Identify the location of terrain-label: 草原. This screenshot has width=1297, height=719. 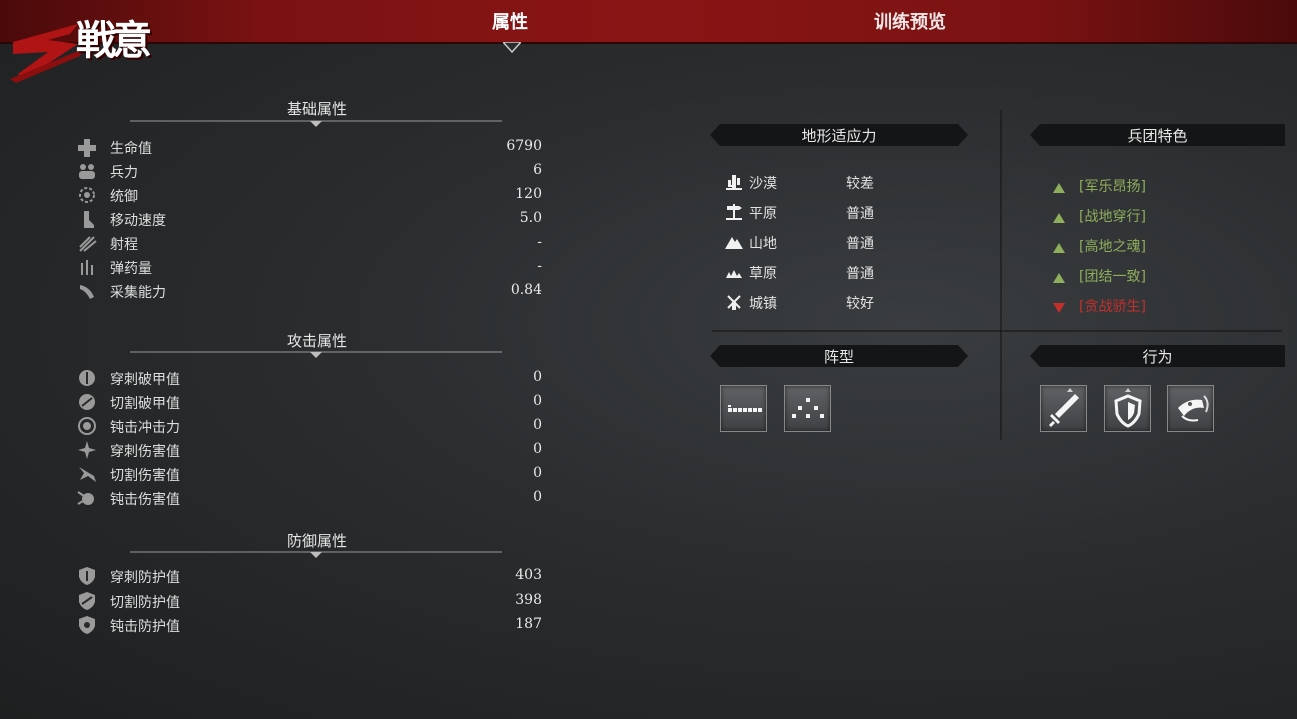
(763, 274).